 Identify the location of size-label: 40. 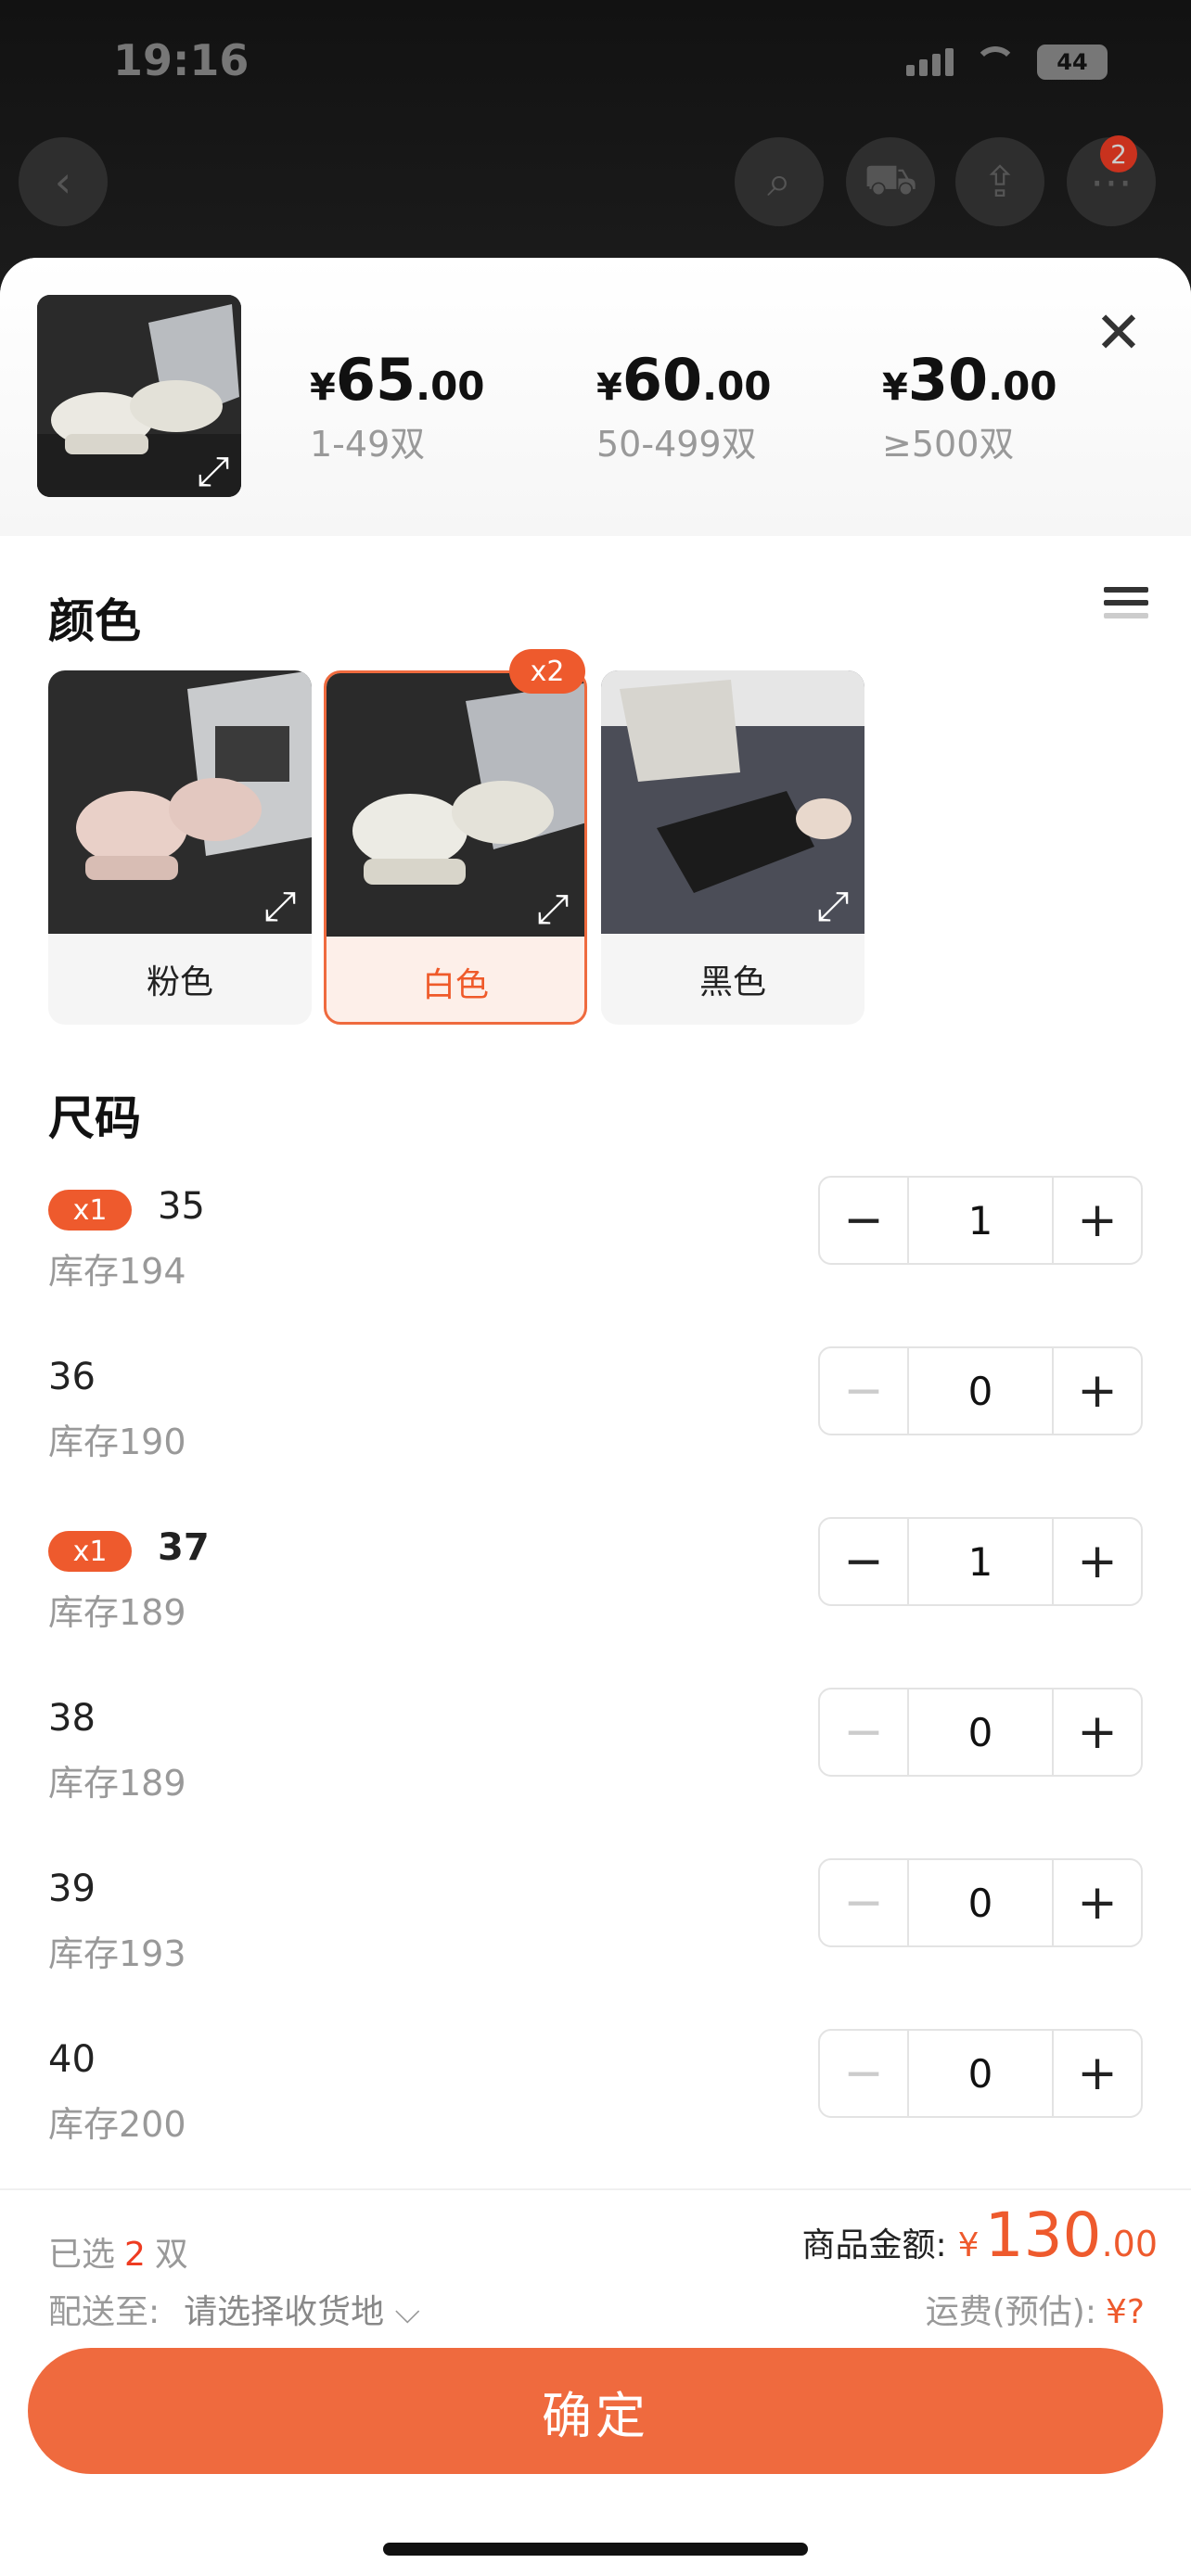
(72, 2059).